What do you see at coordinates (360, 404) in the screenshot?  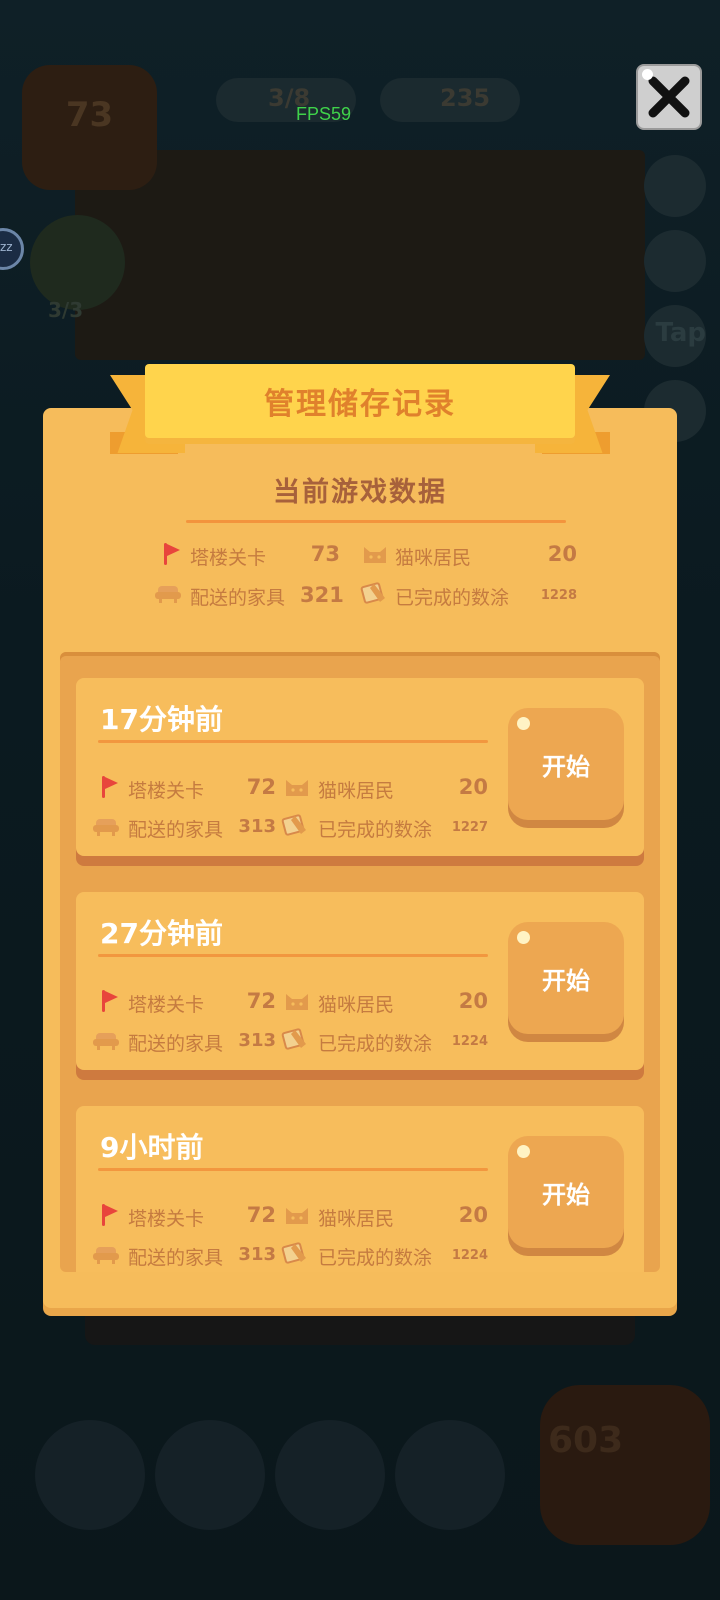 I see `dialog-title: 管理储存记录` at bounding box center [360, 404].